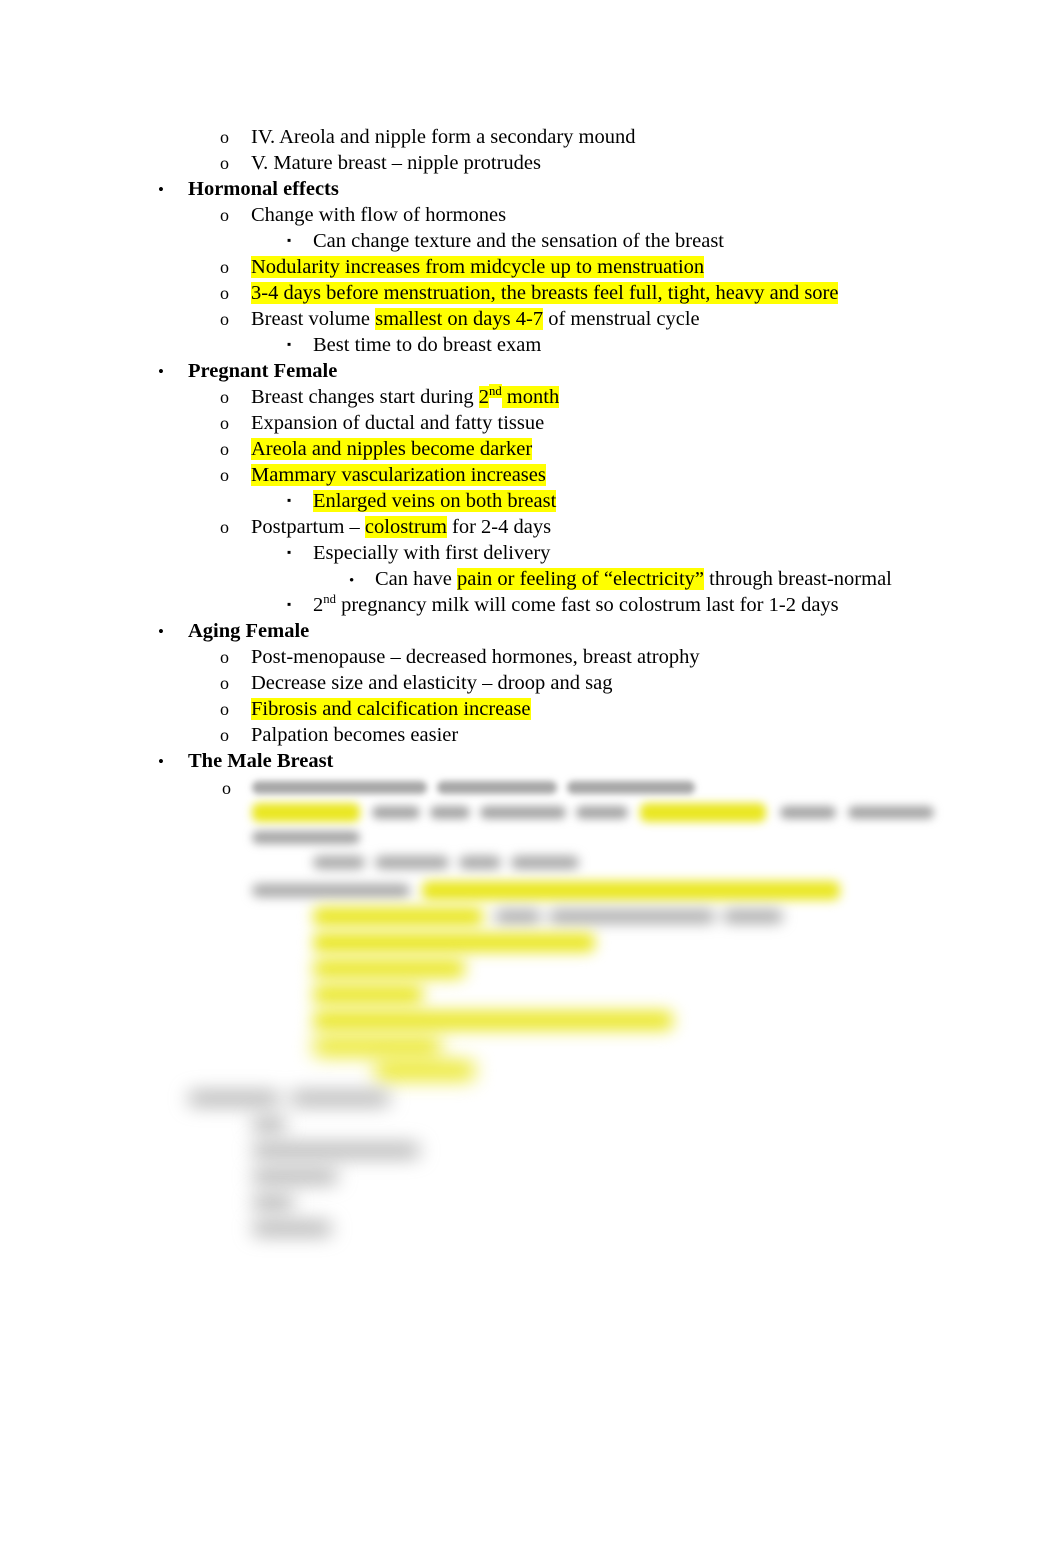  I want to click on highlighted-text: 2, so click(483, 397).